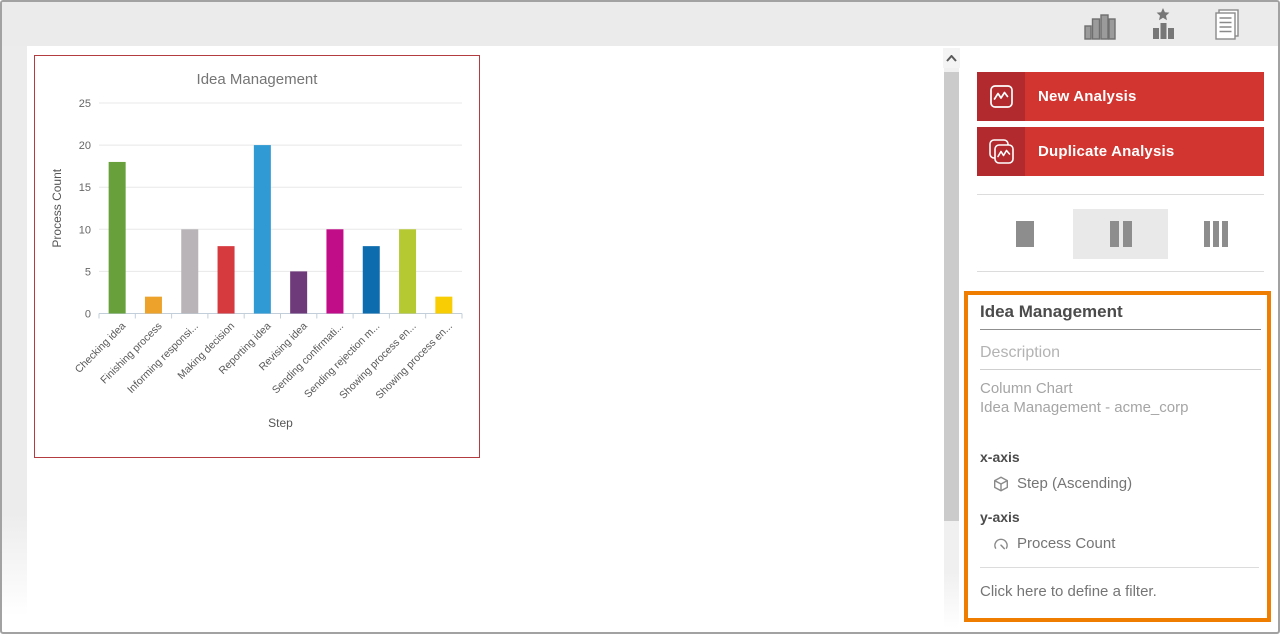 The width and height of the screenshot is (1280, 634). What do you see at coordinates (1026, 388) in the screenshot?
I see `chart-type-text: Column Chart` at bounding box center [1026, 388].